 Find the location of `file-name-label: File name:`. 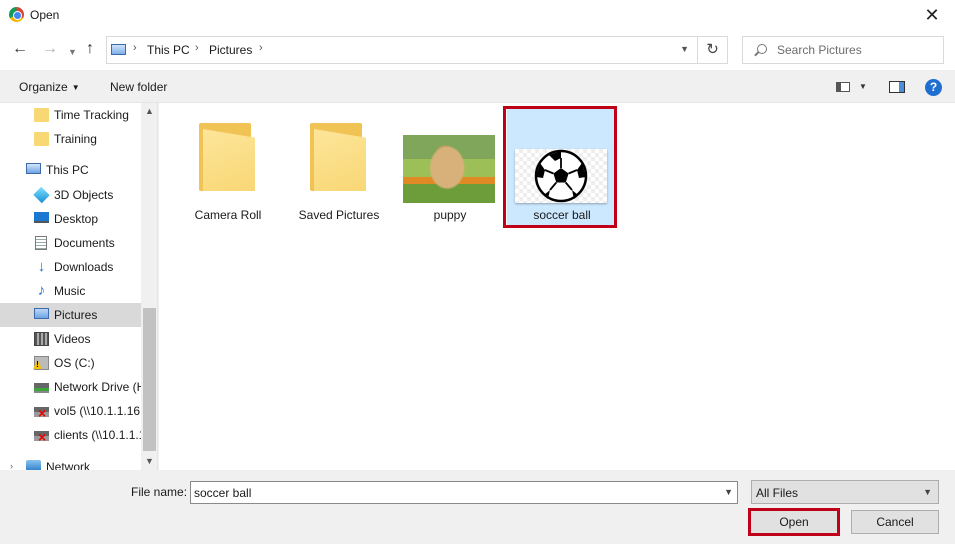

file-name-label: File name: is located at coordinates (159, 492).